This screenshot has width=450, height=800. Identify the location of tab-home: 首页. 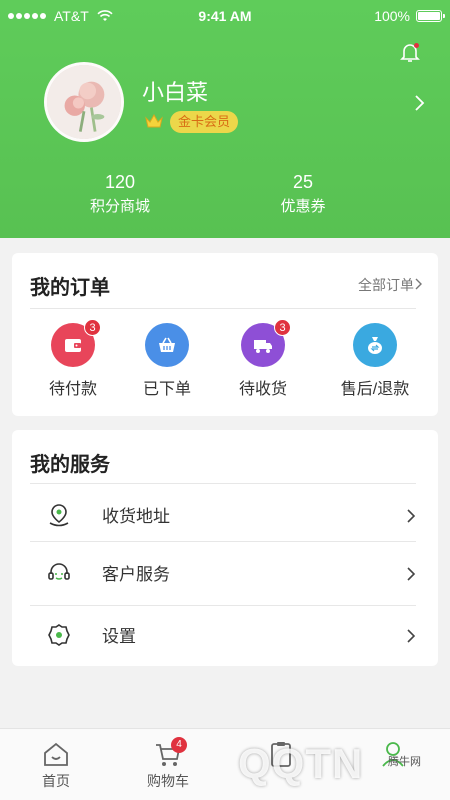
(56, 765).